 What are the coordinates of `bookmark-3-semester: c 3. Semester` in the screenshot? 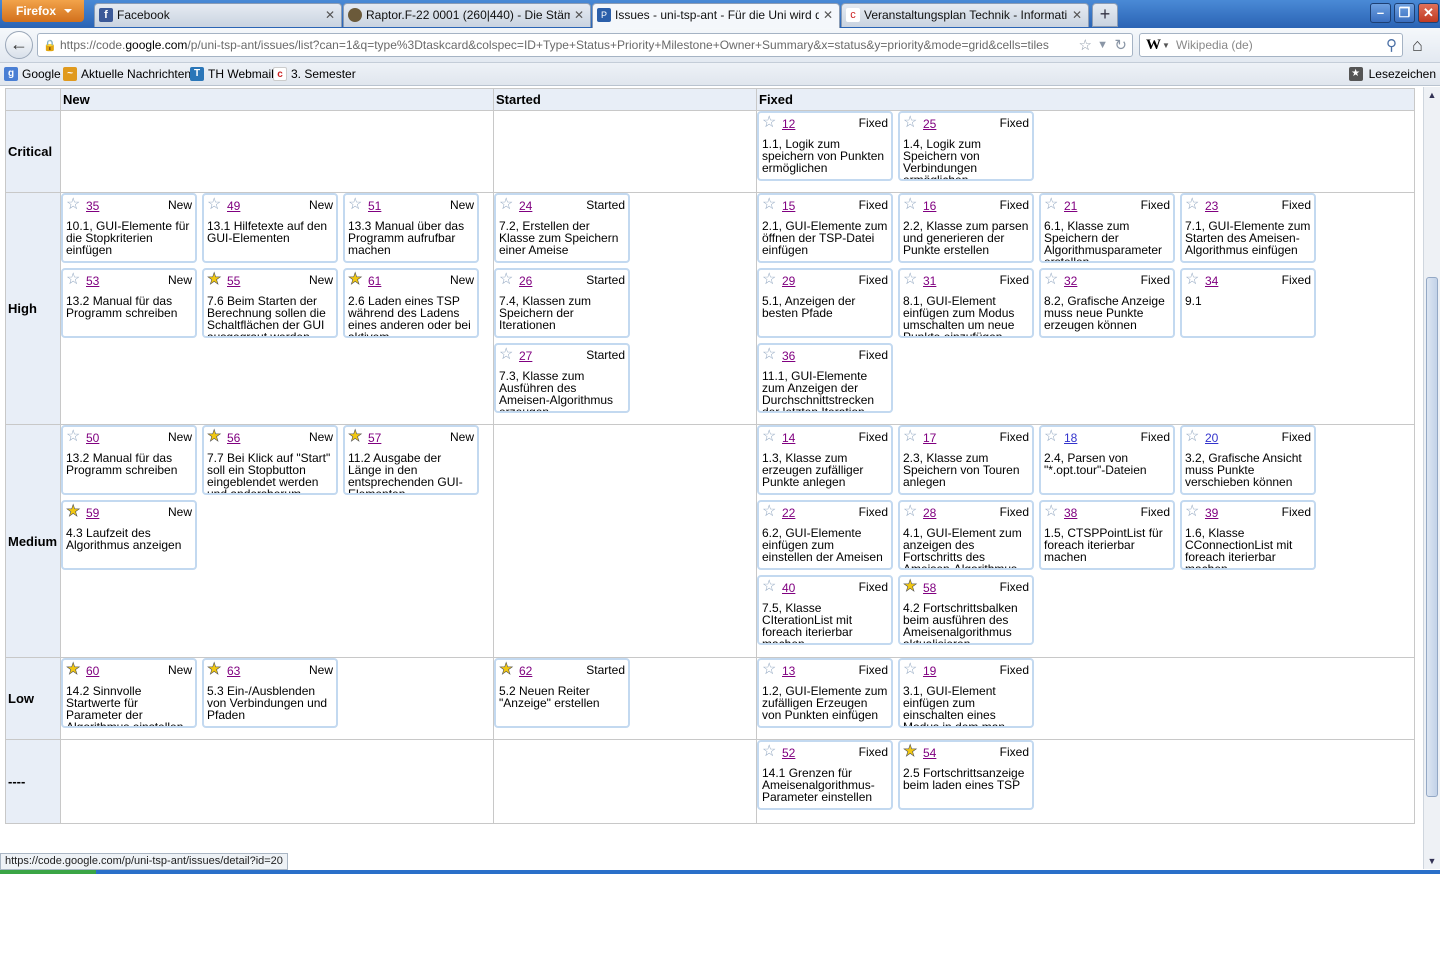 It's located at (314, 74).